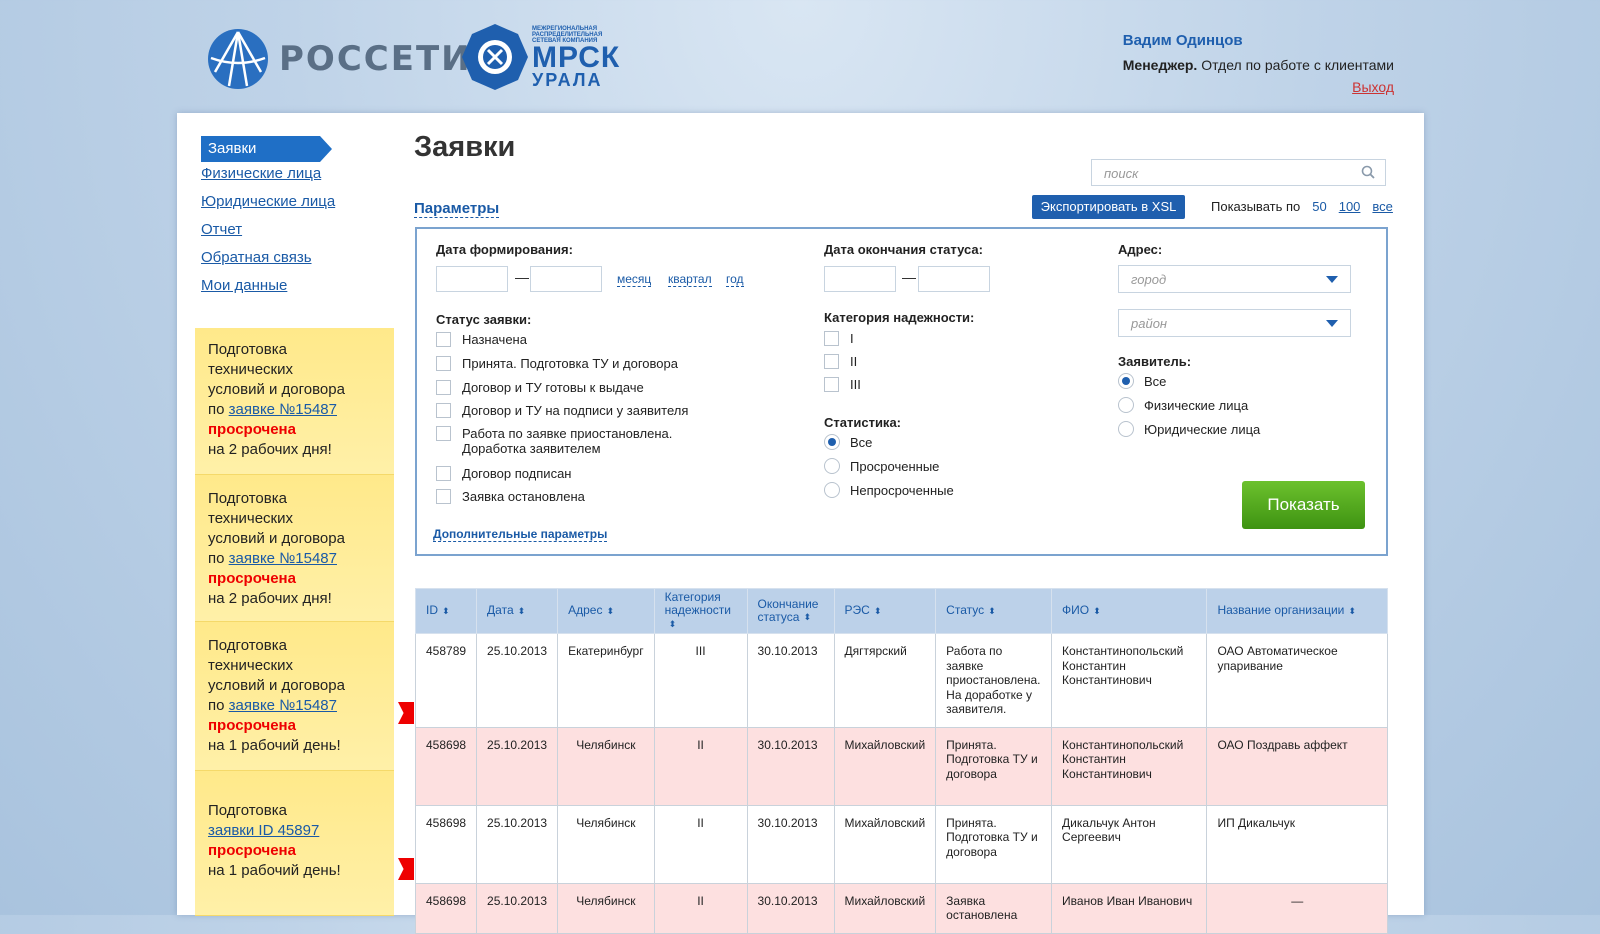  What do you see at coordinates (339, 59) in the screenshot?
I see `rosseti-logo: РОССЕТИ` at bounding box center [339, 59].